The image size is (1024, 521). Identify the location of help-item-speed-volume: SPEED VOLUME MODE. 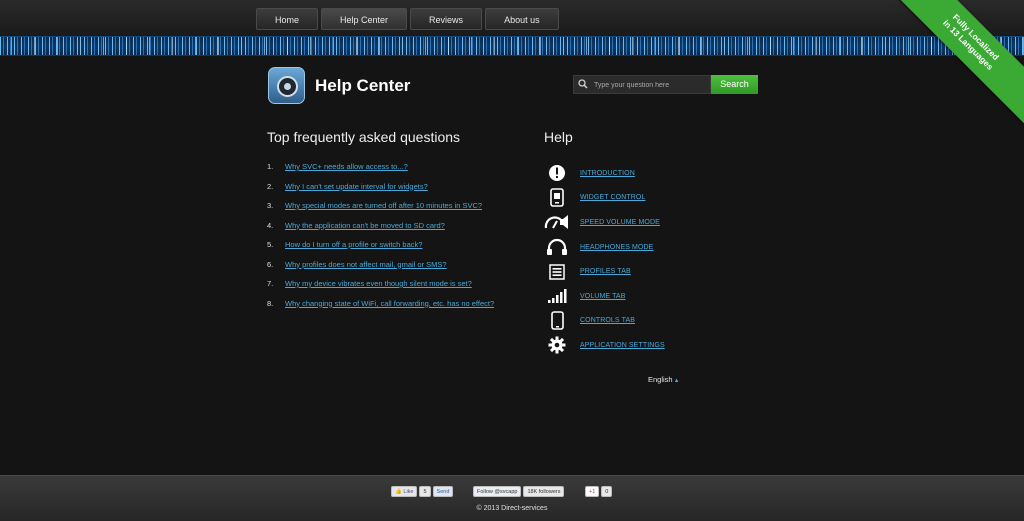
(604, 222).